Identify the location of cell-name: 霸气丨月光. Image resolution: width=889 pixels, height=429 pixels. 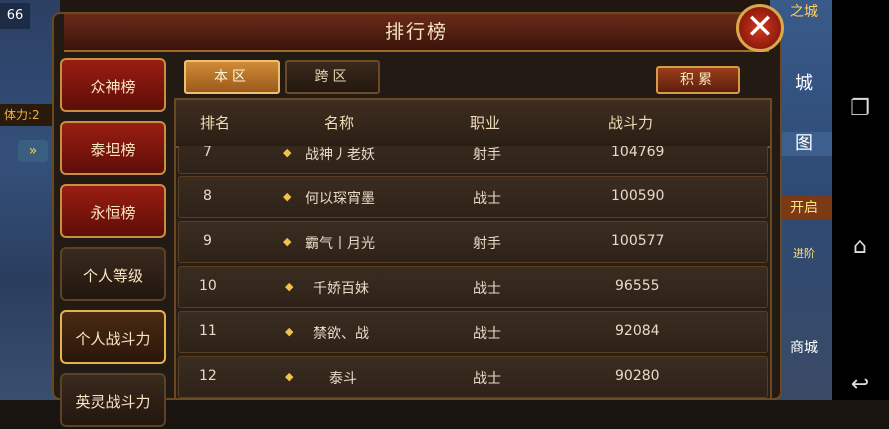
(340, 244).